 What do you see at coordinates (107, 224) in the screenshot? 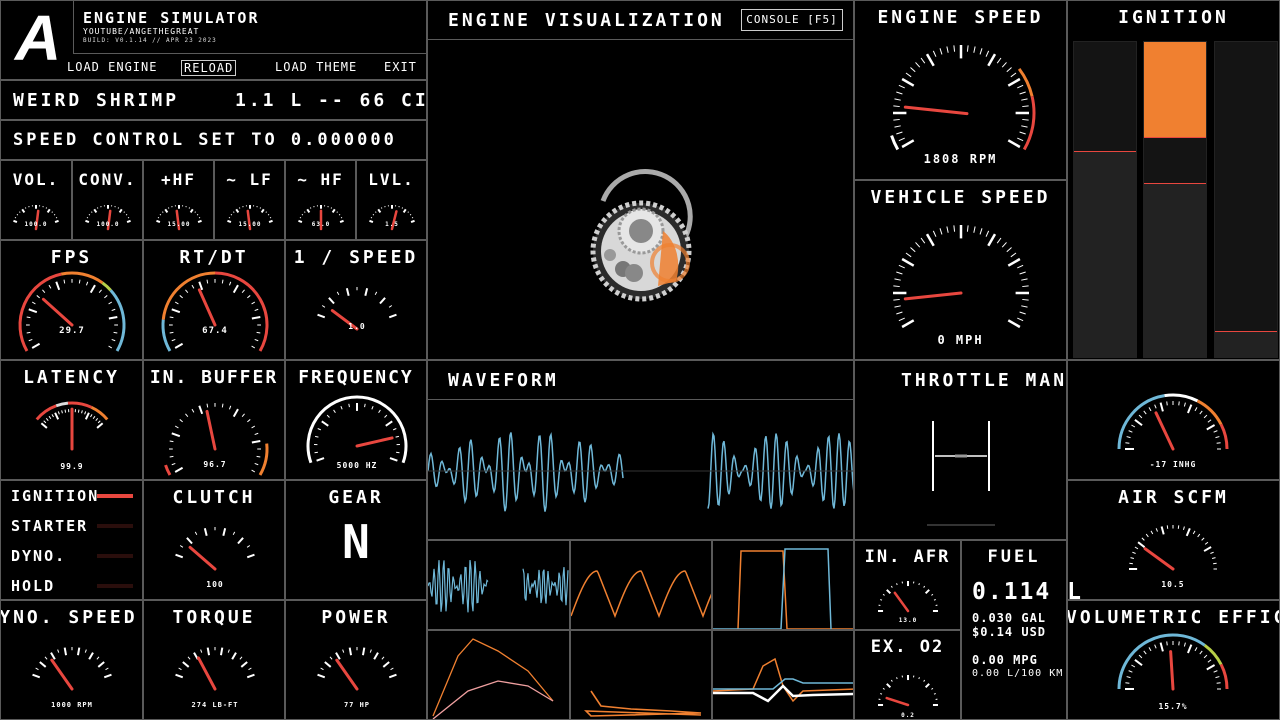
I see `gauge-value: 100.0` at bounding box center [107, 224].